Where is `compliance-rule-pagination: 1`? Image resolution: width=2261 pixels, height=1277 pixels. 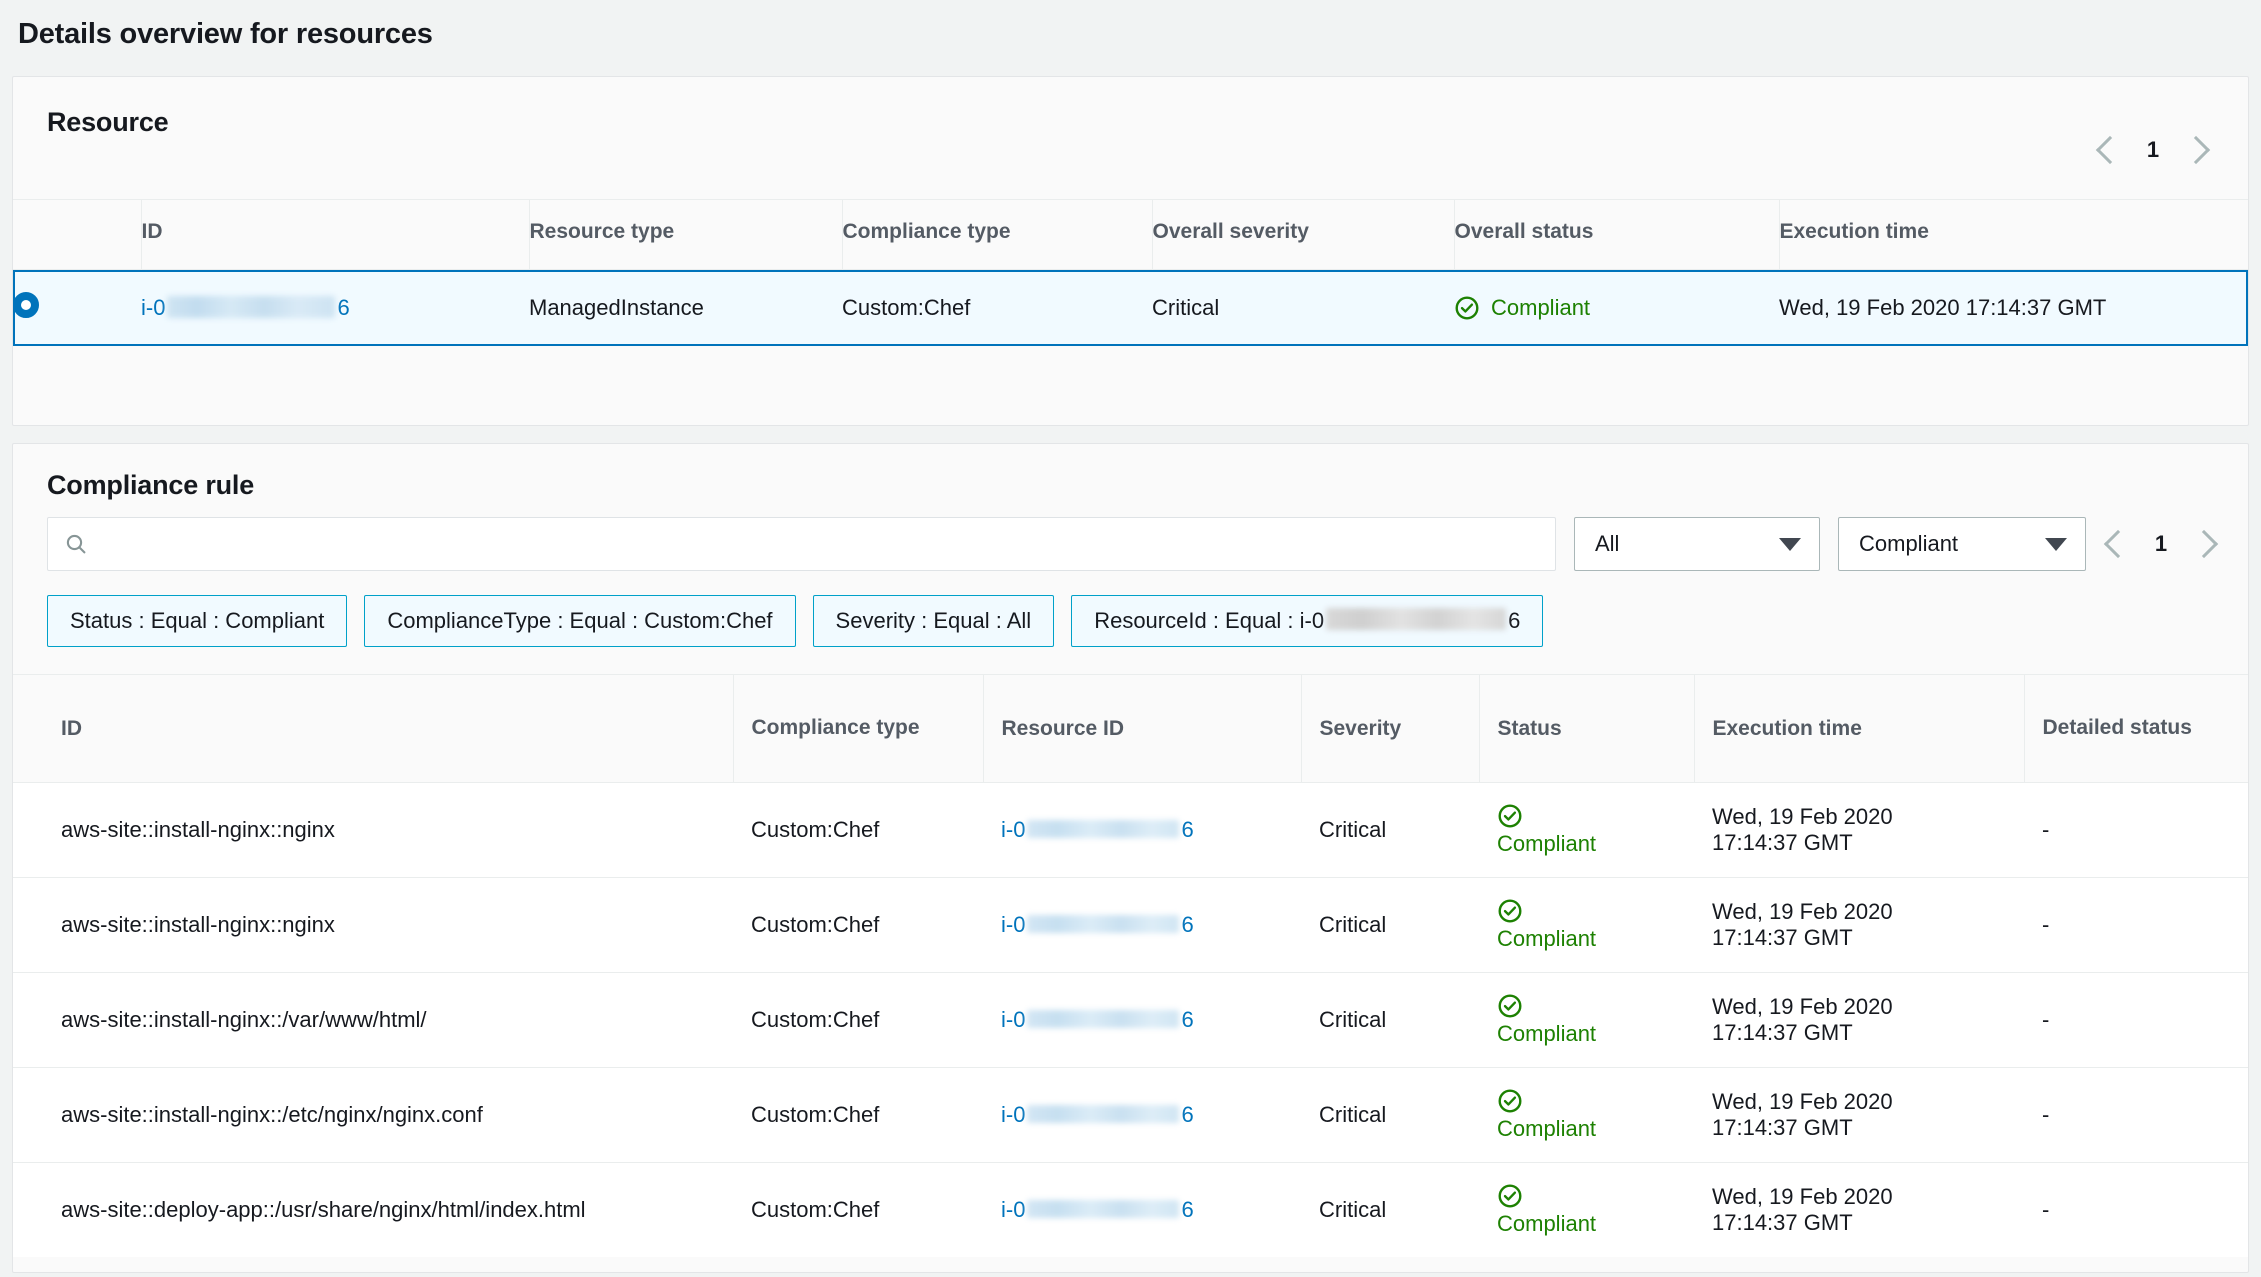 compliance-rule-pagination: 1 is located at coordinates (2161, 544).